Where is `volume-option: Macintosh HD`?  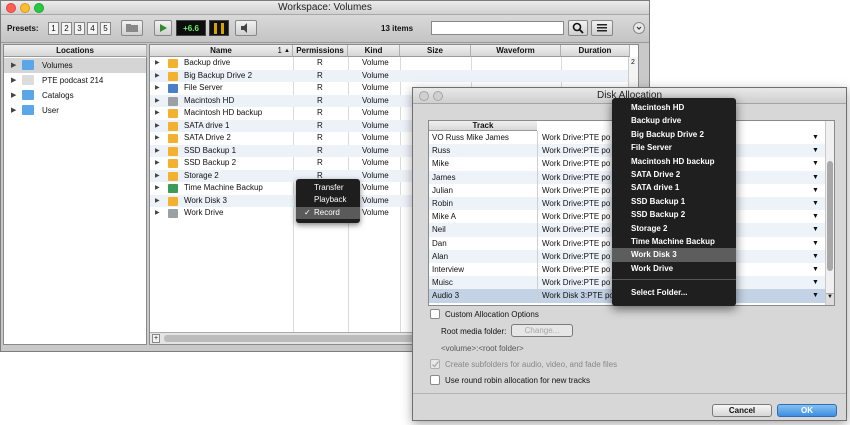
volume-option: Macintosh HD is located at coordinates (674, 107).